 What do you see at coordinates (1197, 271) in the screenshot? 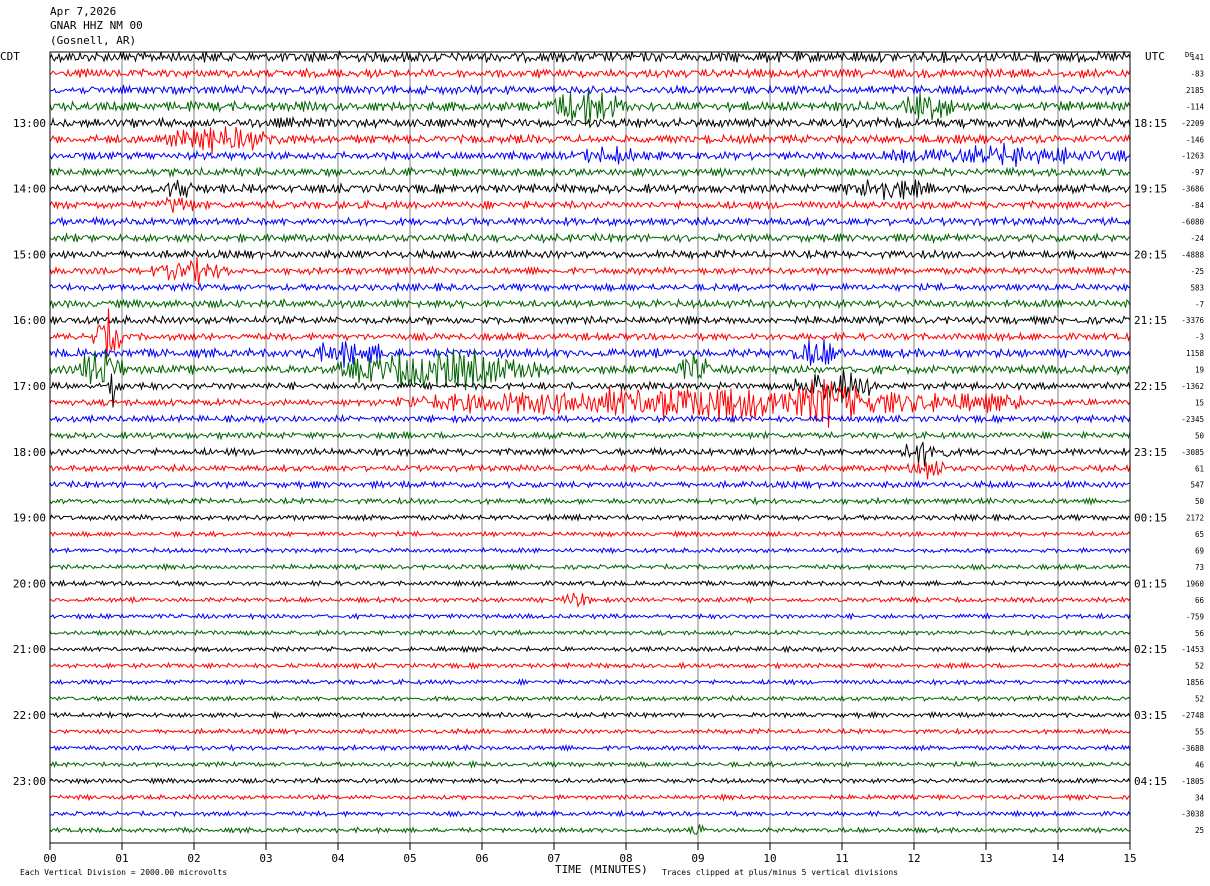
I see `dc-offset-label: -25` at bounding box center [1197, 271].